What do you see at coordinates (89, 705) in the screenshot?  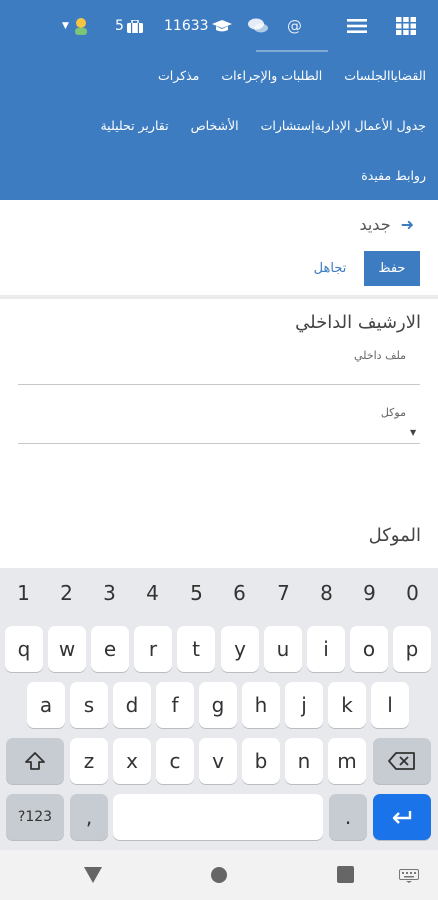 I see `key-s: s` at bounding box center [89, 705].